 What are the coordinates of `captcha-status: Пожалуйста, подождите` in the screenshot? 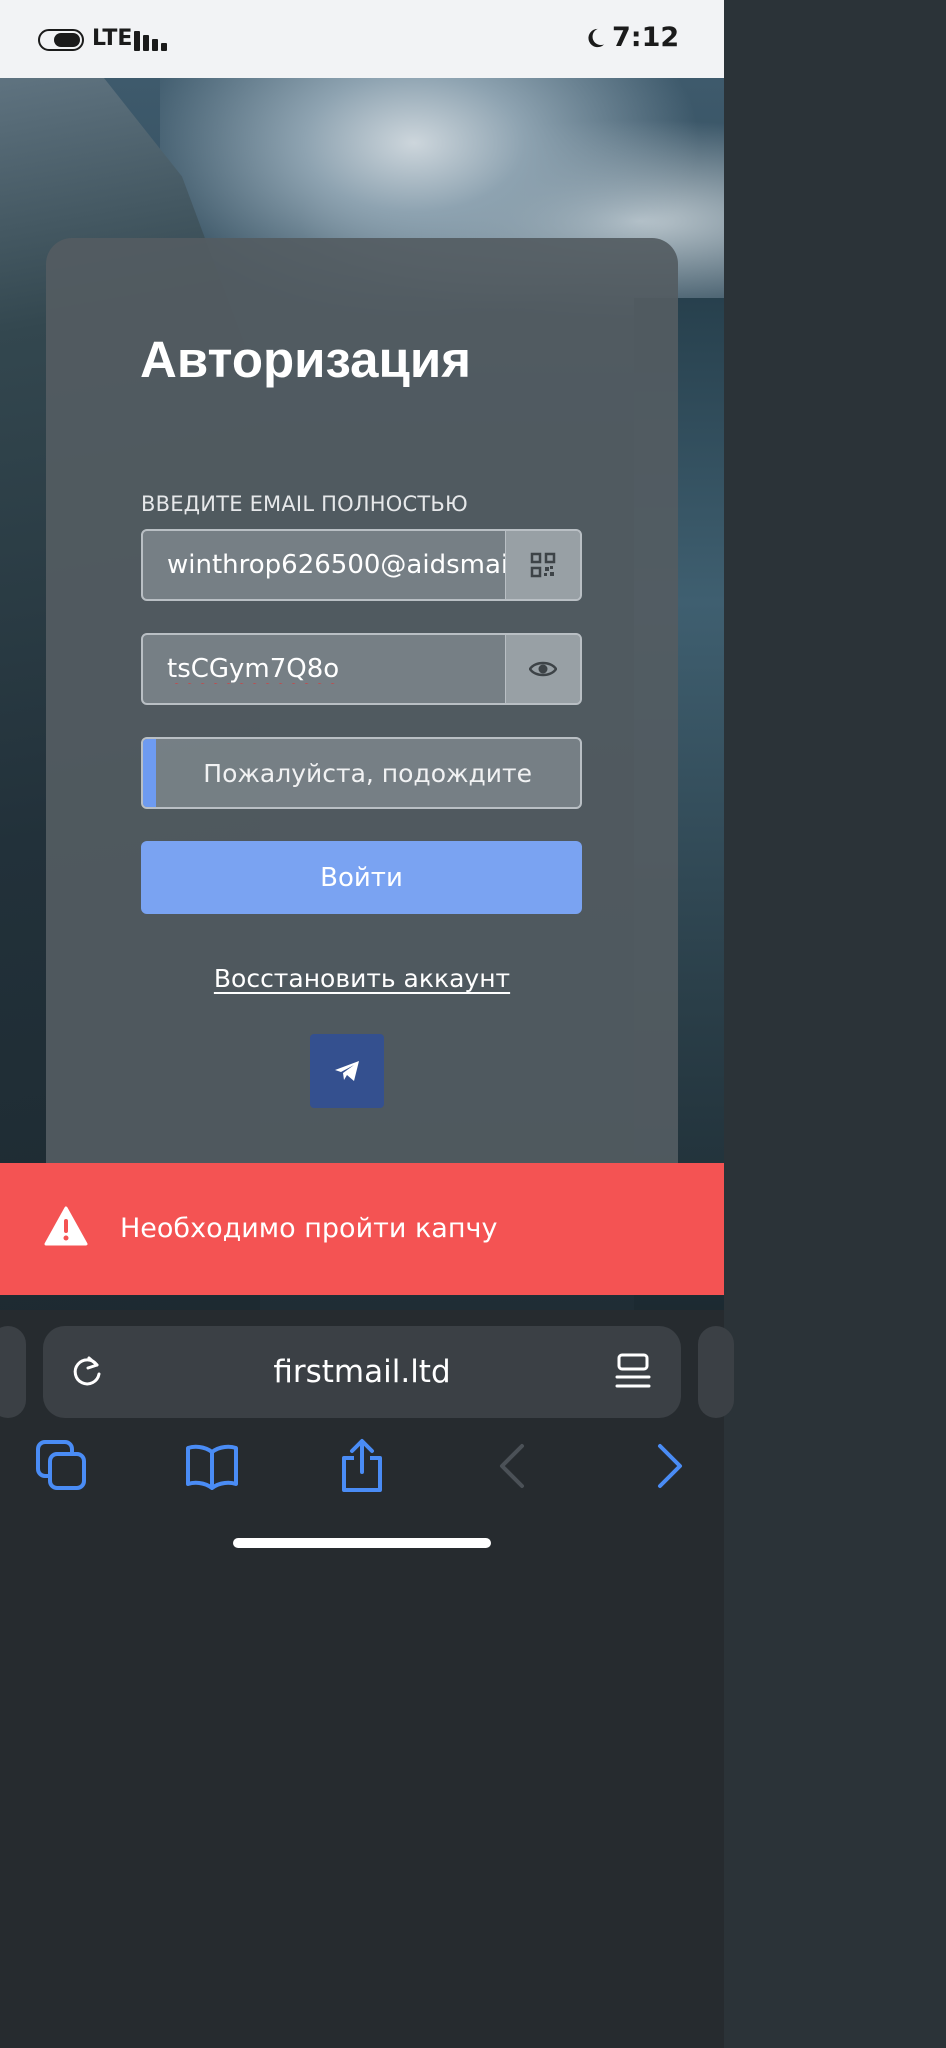 It's located at (367, 773).